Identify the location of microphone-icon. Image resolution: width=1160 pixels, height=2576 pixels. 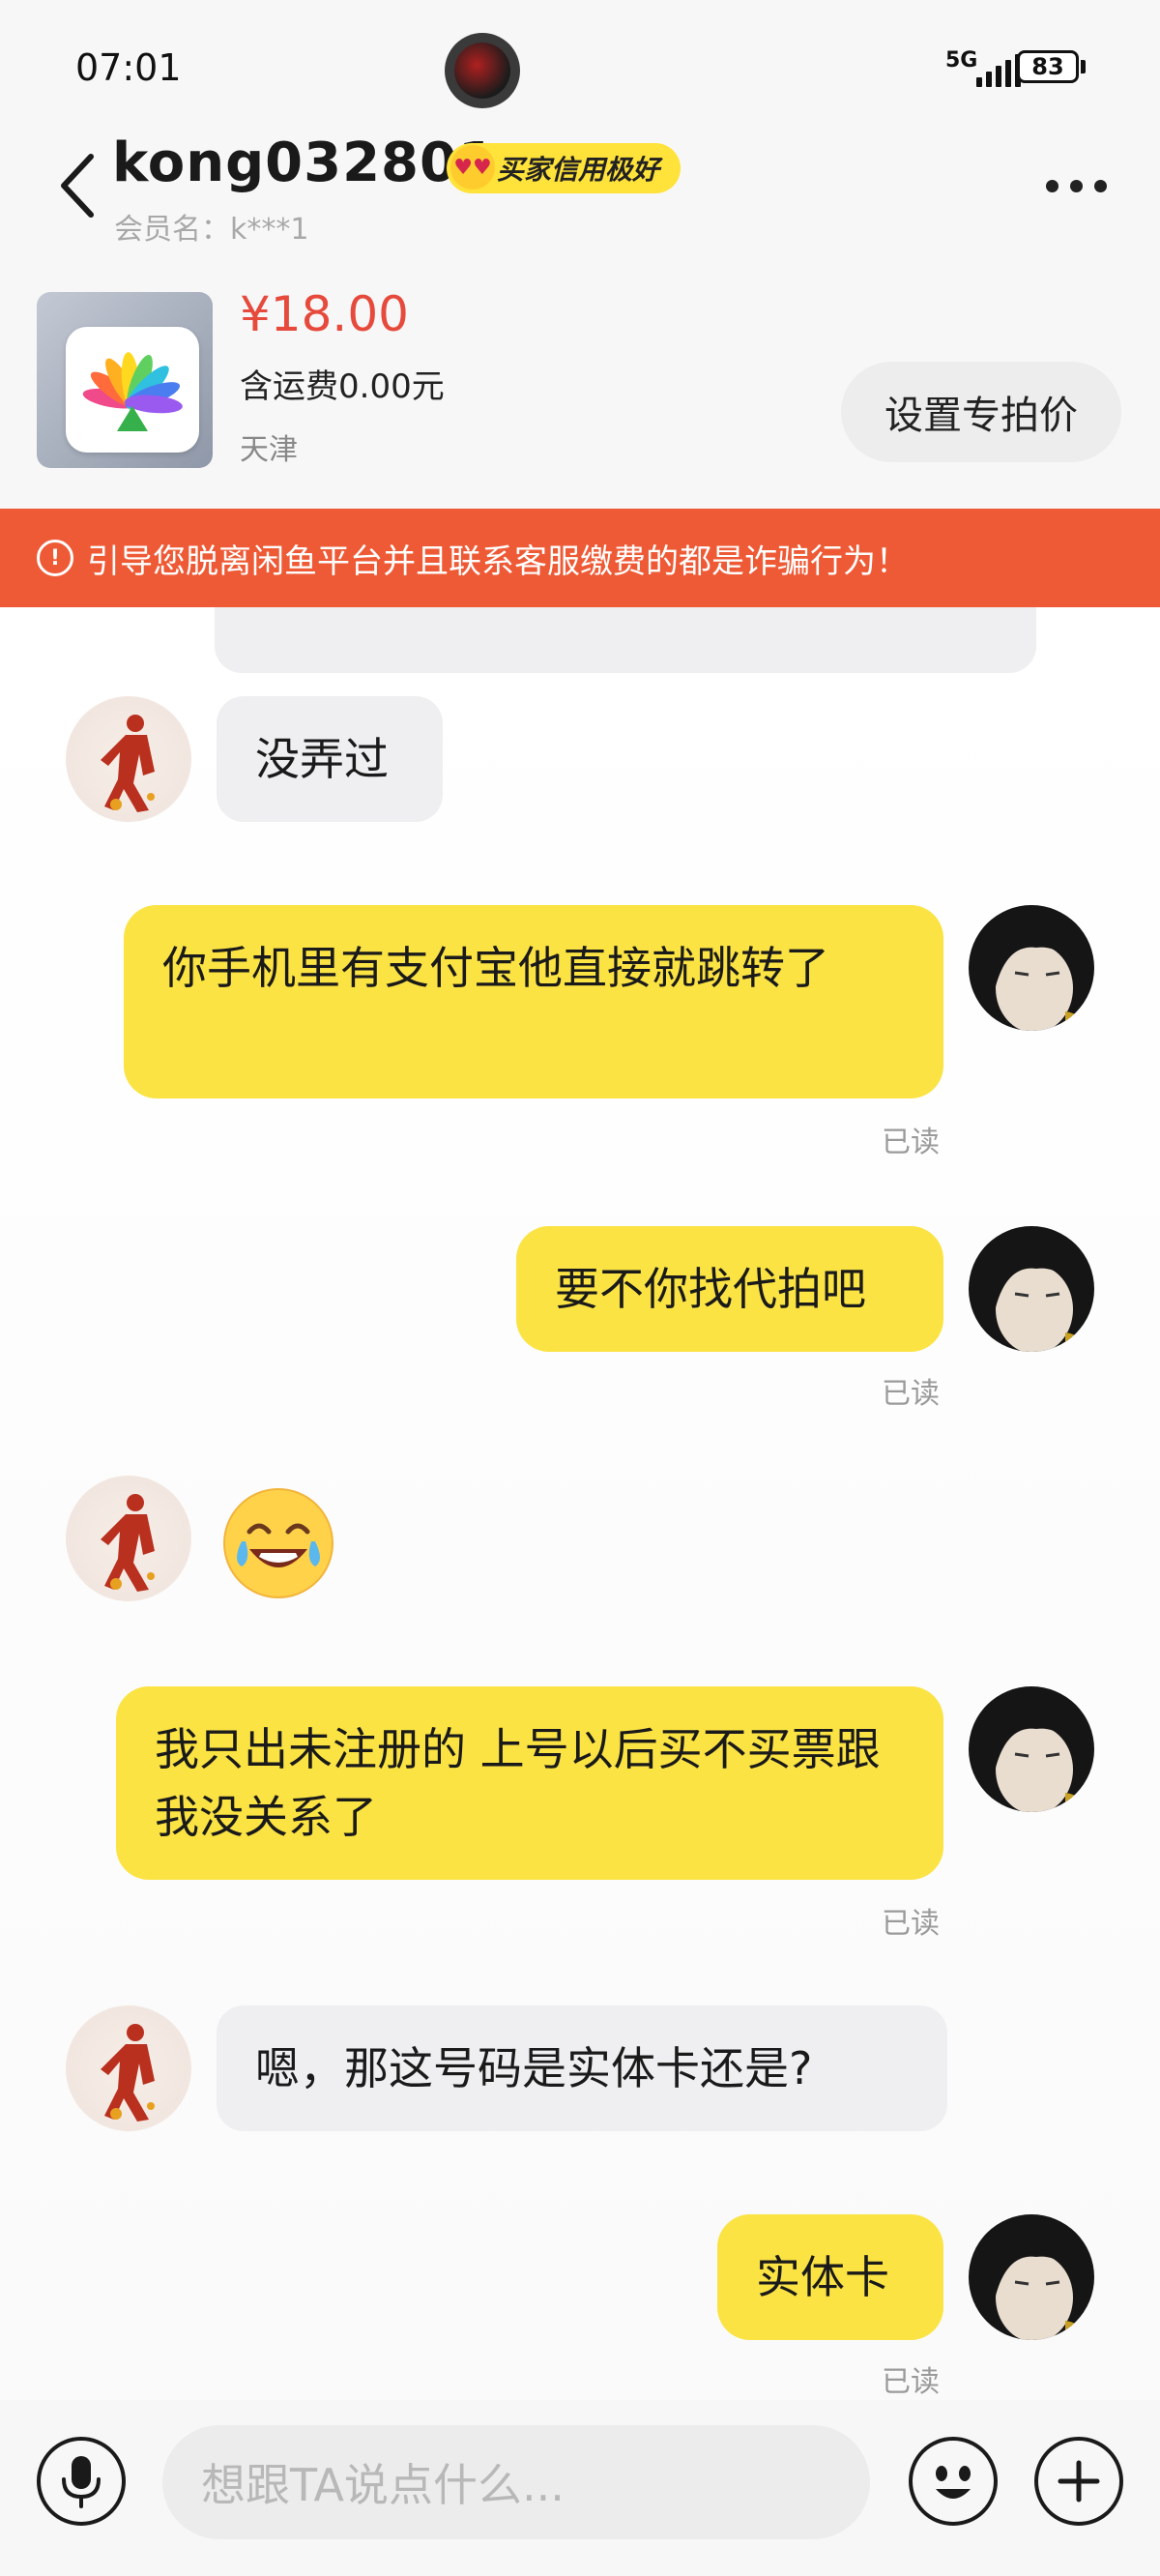
(81, 2481).